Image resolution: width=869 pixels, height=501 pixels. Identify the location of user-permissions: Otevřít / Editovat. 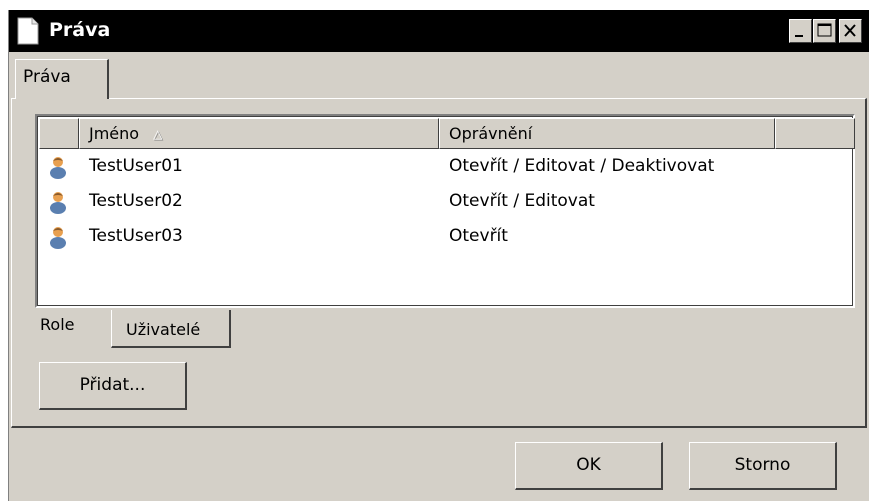
(522, 201).